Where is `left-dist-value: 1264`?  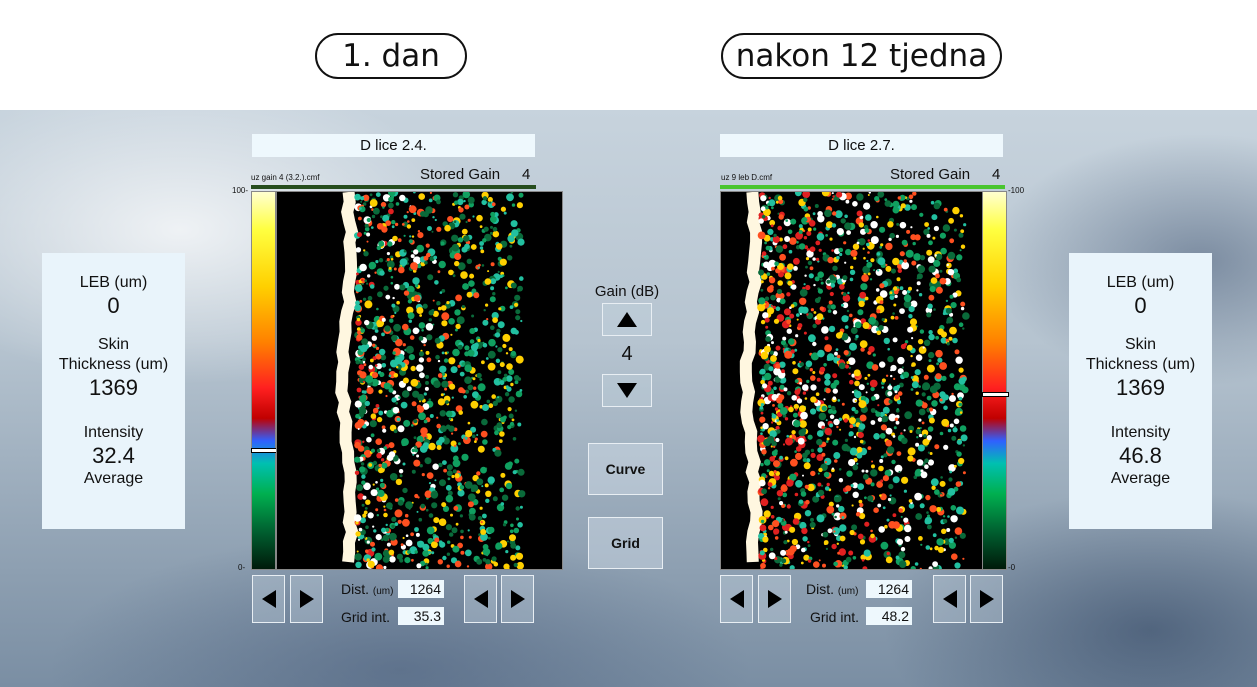
left-dist-value: 1264 is located at coordinates (421, 589).